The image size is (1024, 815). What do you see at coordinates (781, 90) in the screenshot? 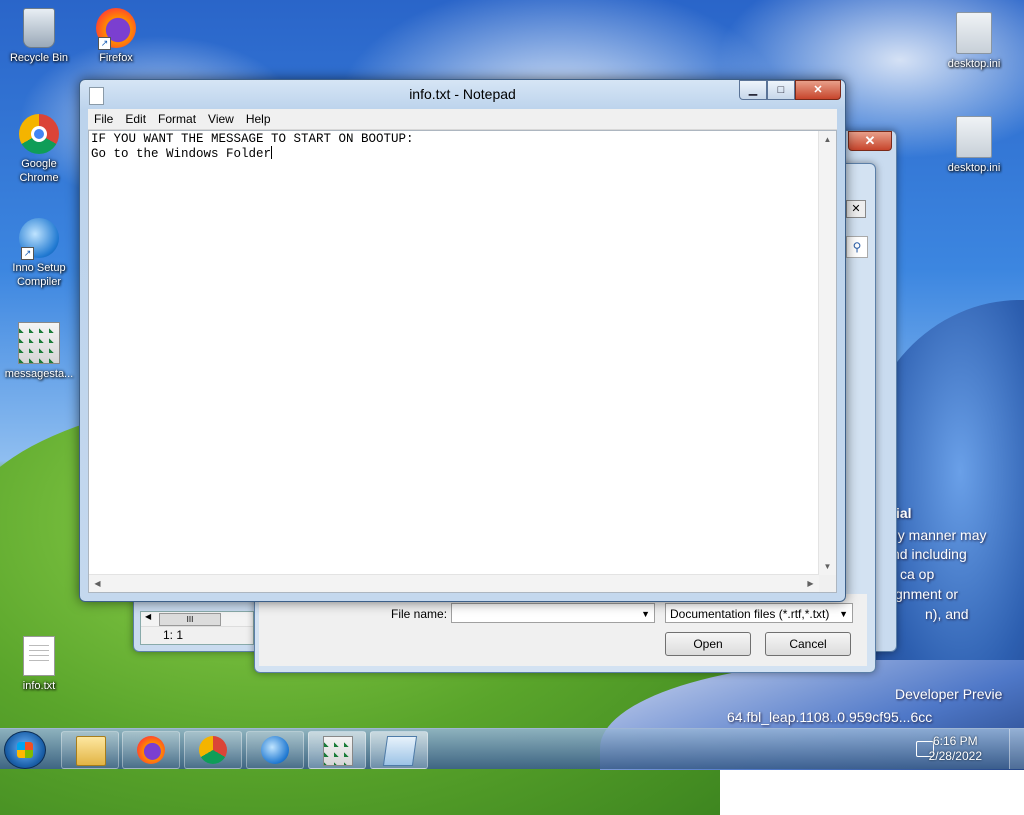
I see `maximize-button: □` at bounding box center [781, 90].